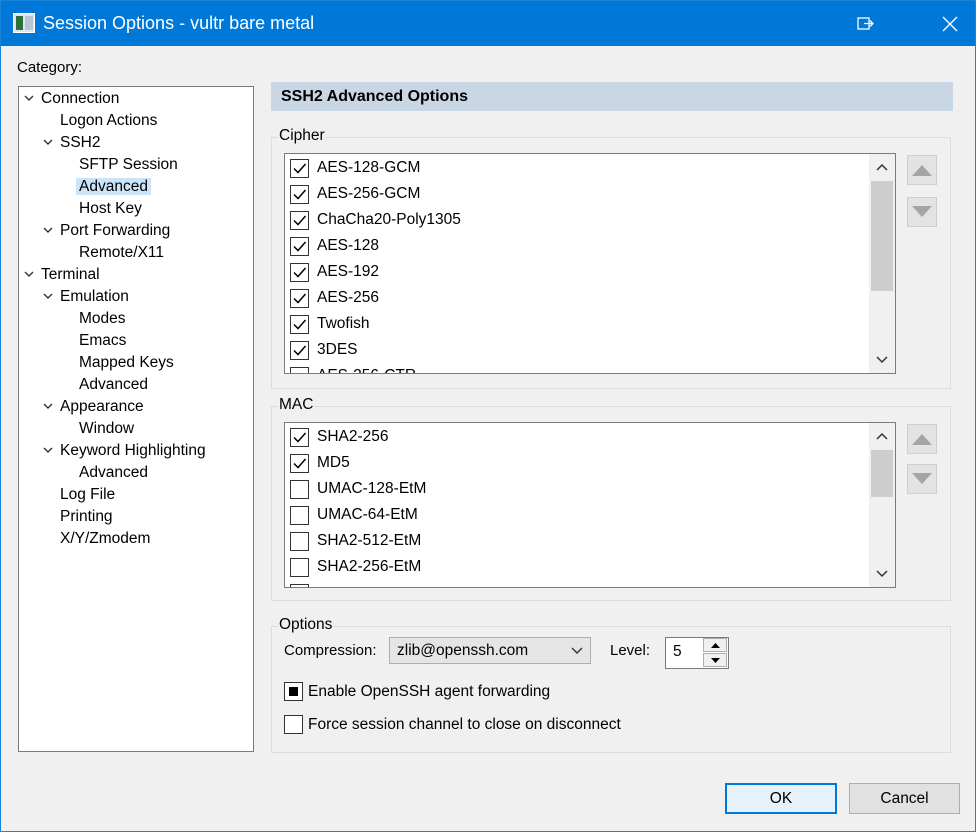  Describe the element at coordinates (179, 23) in the screenshot. I see `window-title: Session Options - vultr bare metal` at that location.